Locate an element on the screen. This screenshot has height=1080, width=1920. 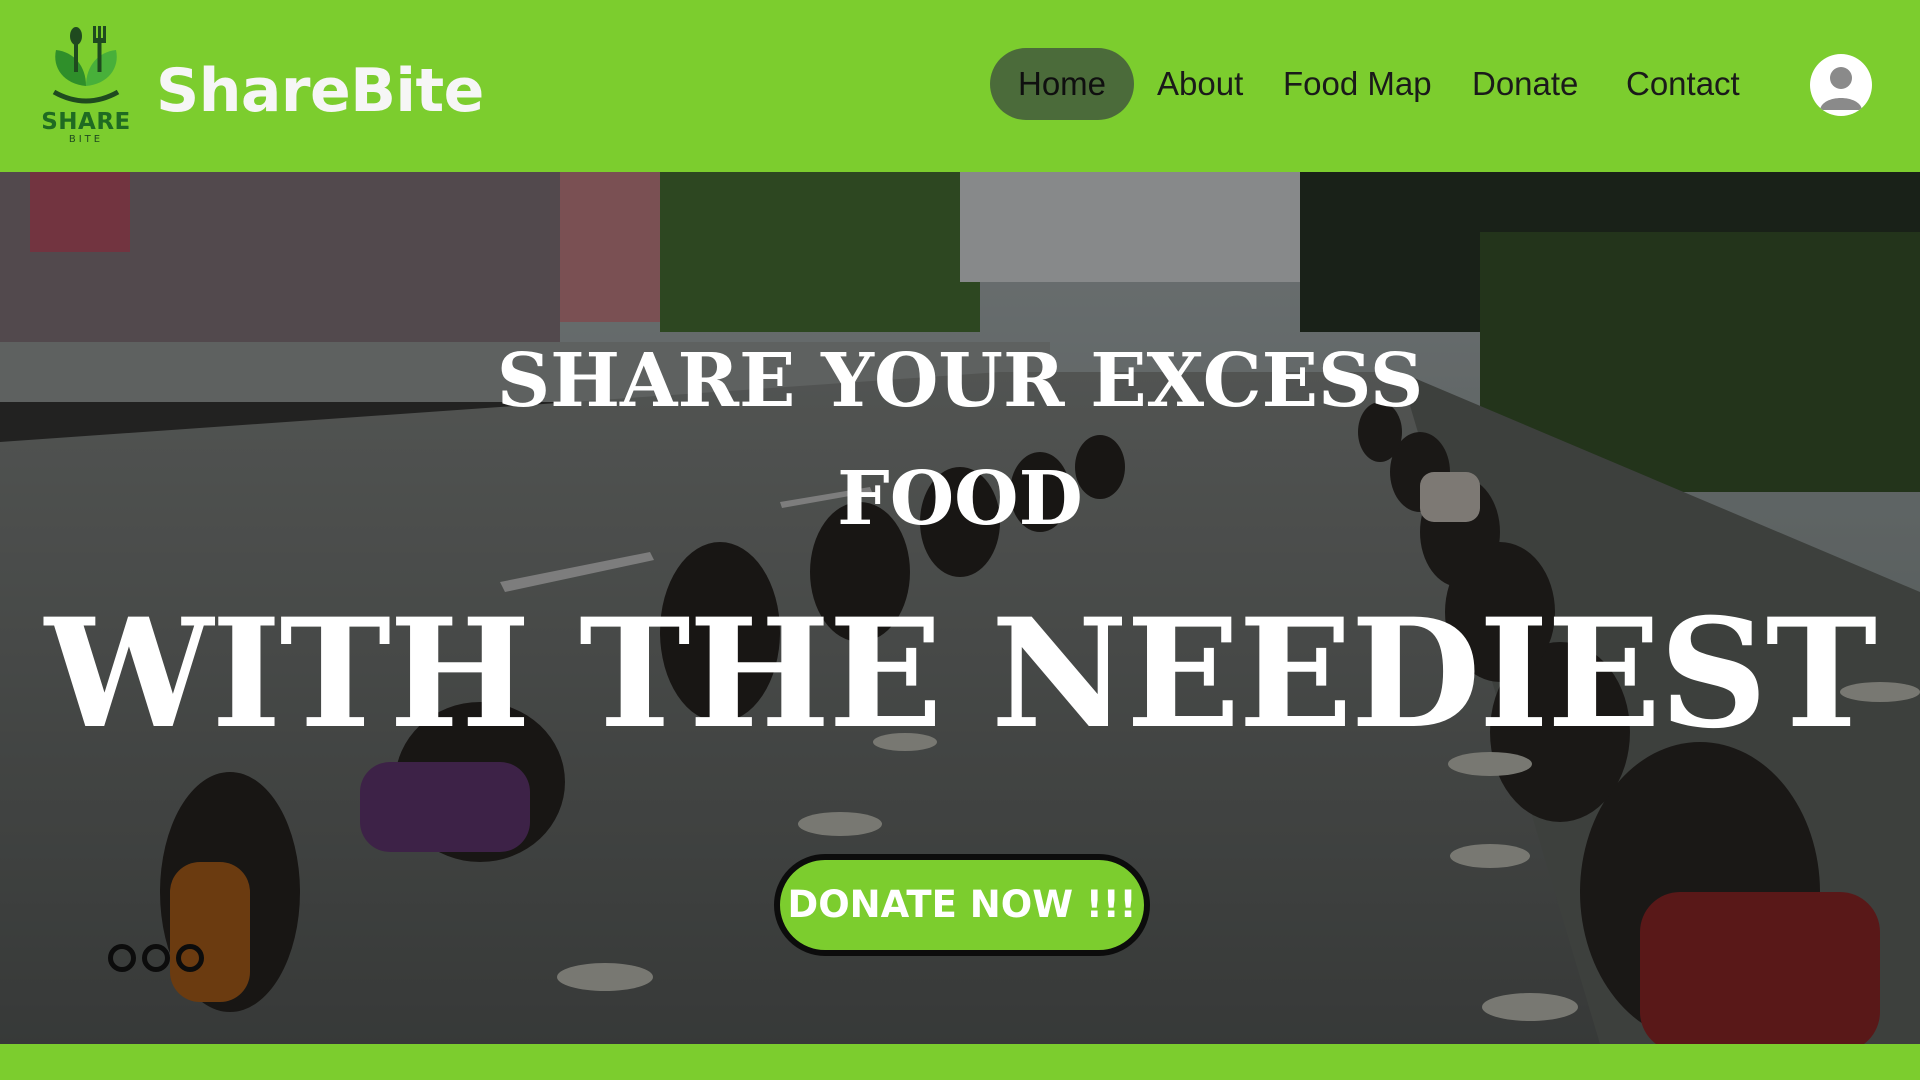
hero-headline-line2: FOOD is located at coordinates (960, 499).